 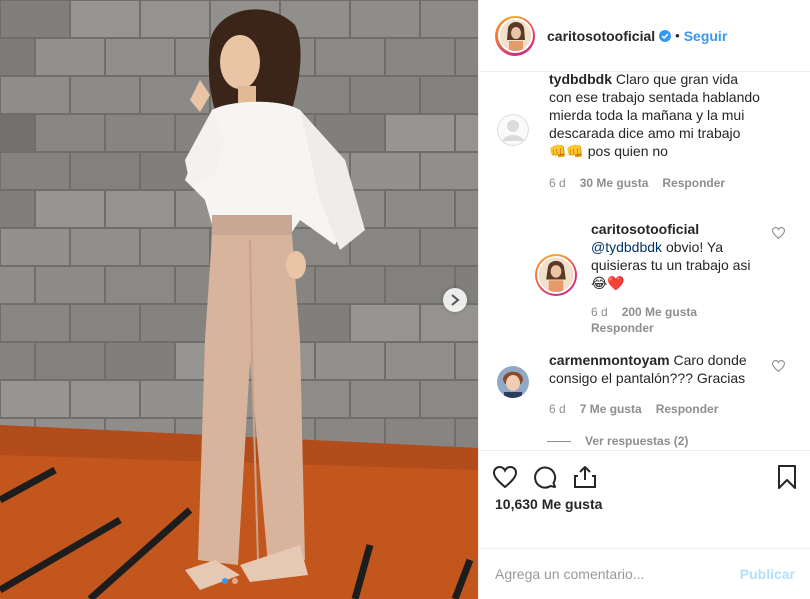 I want to click on comment-emoji: 👊👊, so click(x=566, y=151).